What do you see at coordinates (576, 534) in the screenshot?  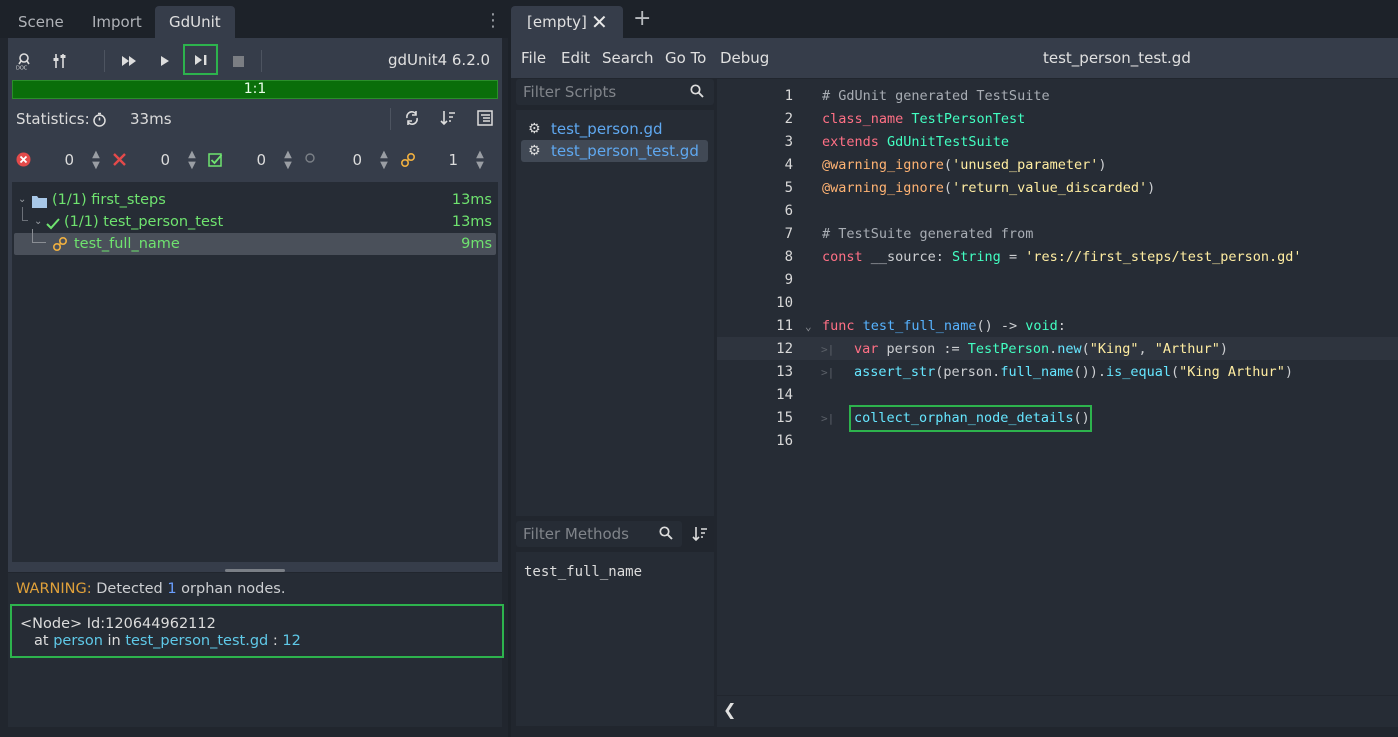 I see `filter-methods-placeholder: Filter Methods` at bounding box center [576, 534].